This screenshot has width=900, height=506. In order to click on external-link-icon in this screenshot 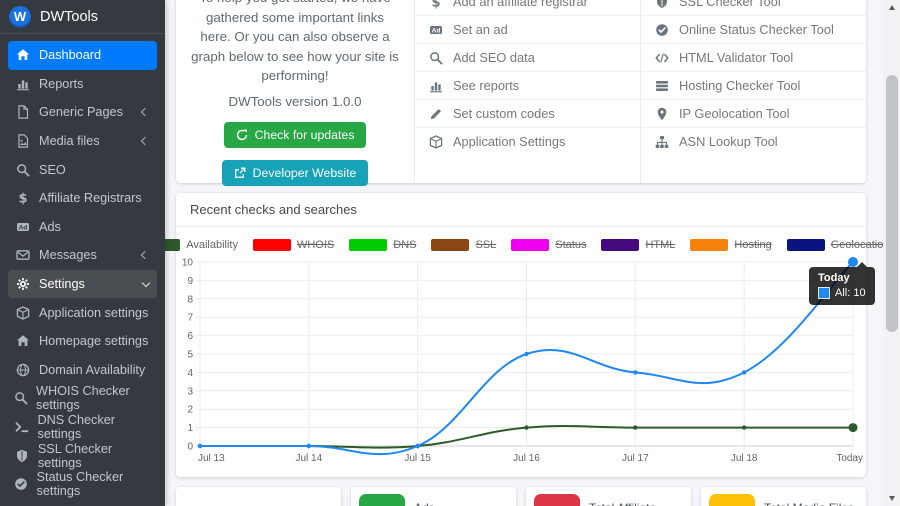, I will do `click(240, 173)`.